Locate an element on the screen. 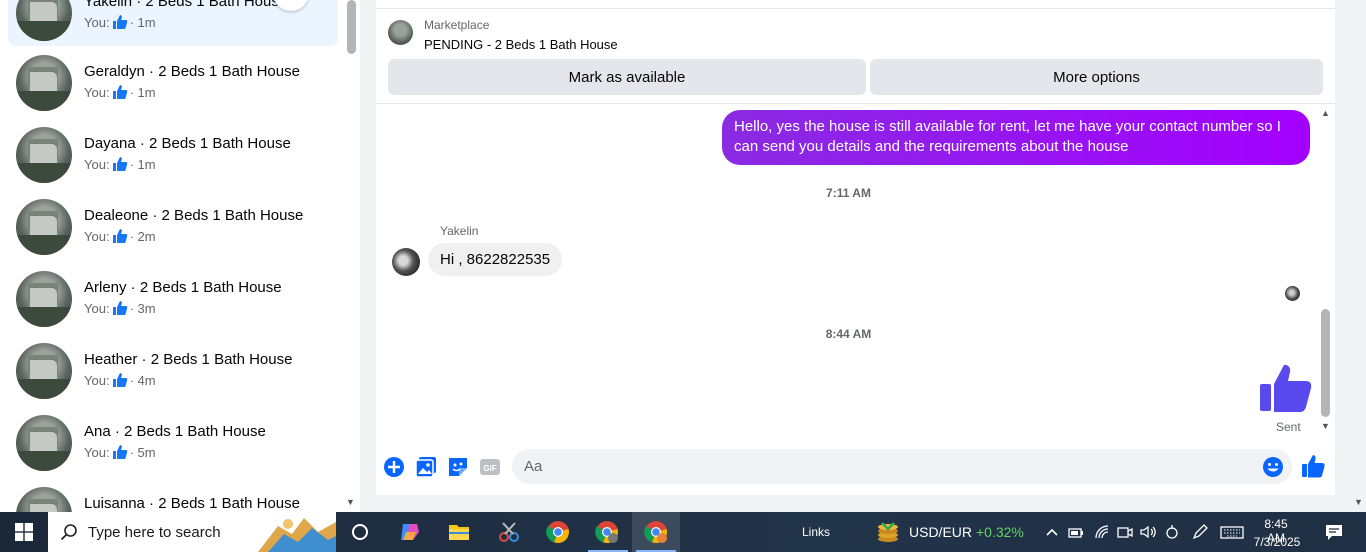 The height and width of the screenshot is (552, 1366). chat-last-message: You: · 2m is located at coordinates (120, 236).